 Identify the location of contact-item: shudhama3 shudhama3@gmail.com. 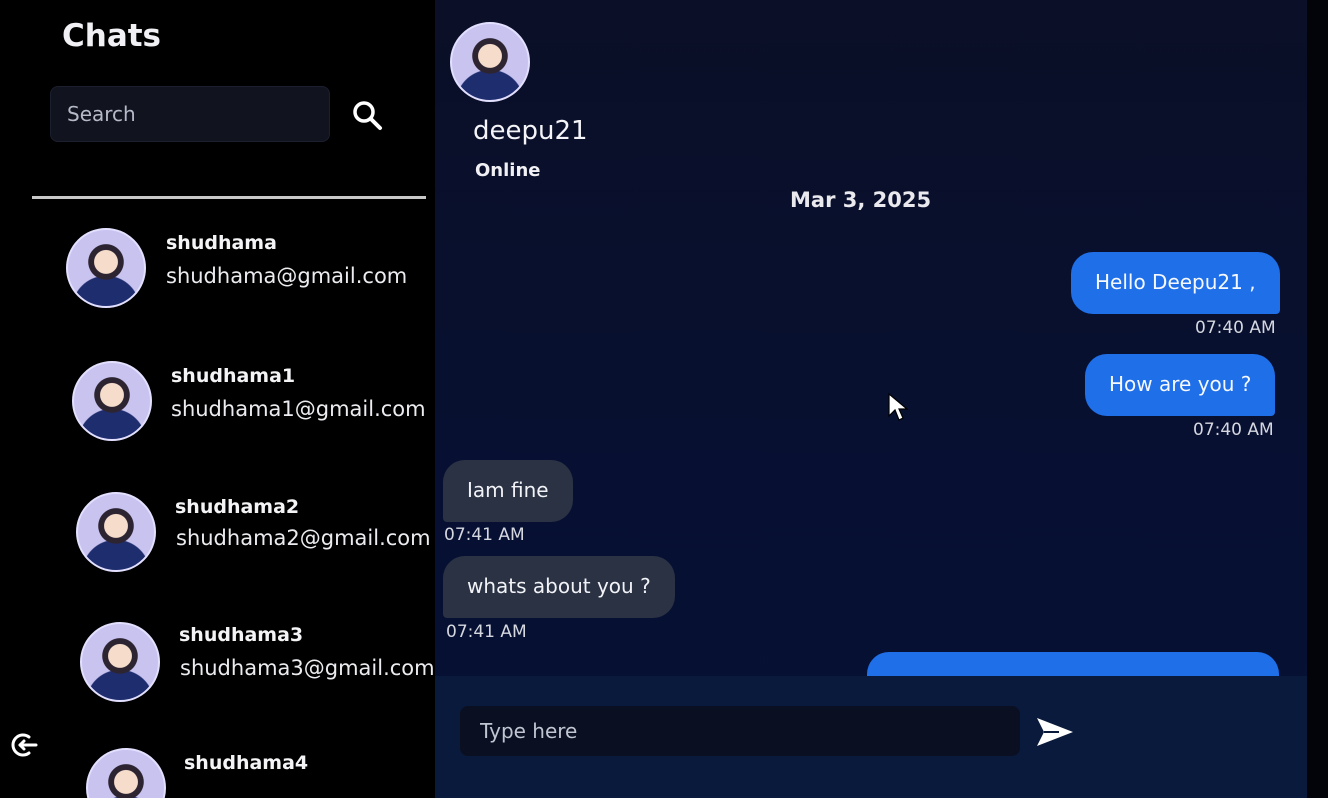
(247, 666).